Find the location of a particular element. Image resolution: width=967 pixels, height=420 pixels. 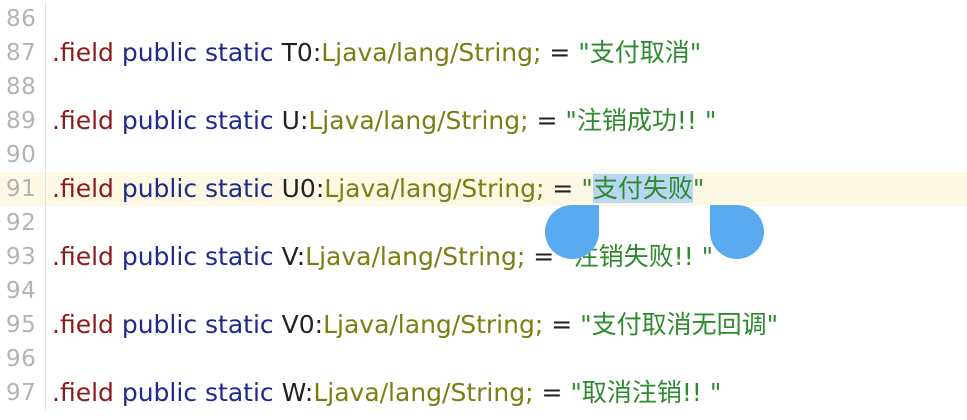

line-number: 86 is located at coordinates (21, 19).